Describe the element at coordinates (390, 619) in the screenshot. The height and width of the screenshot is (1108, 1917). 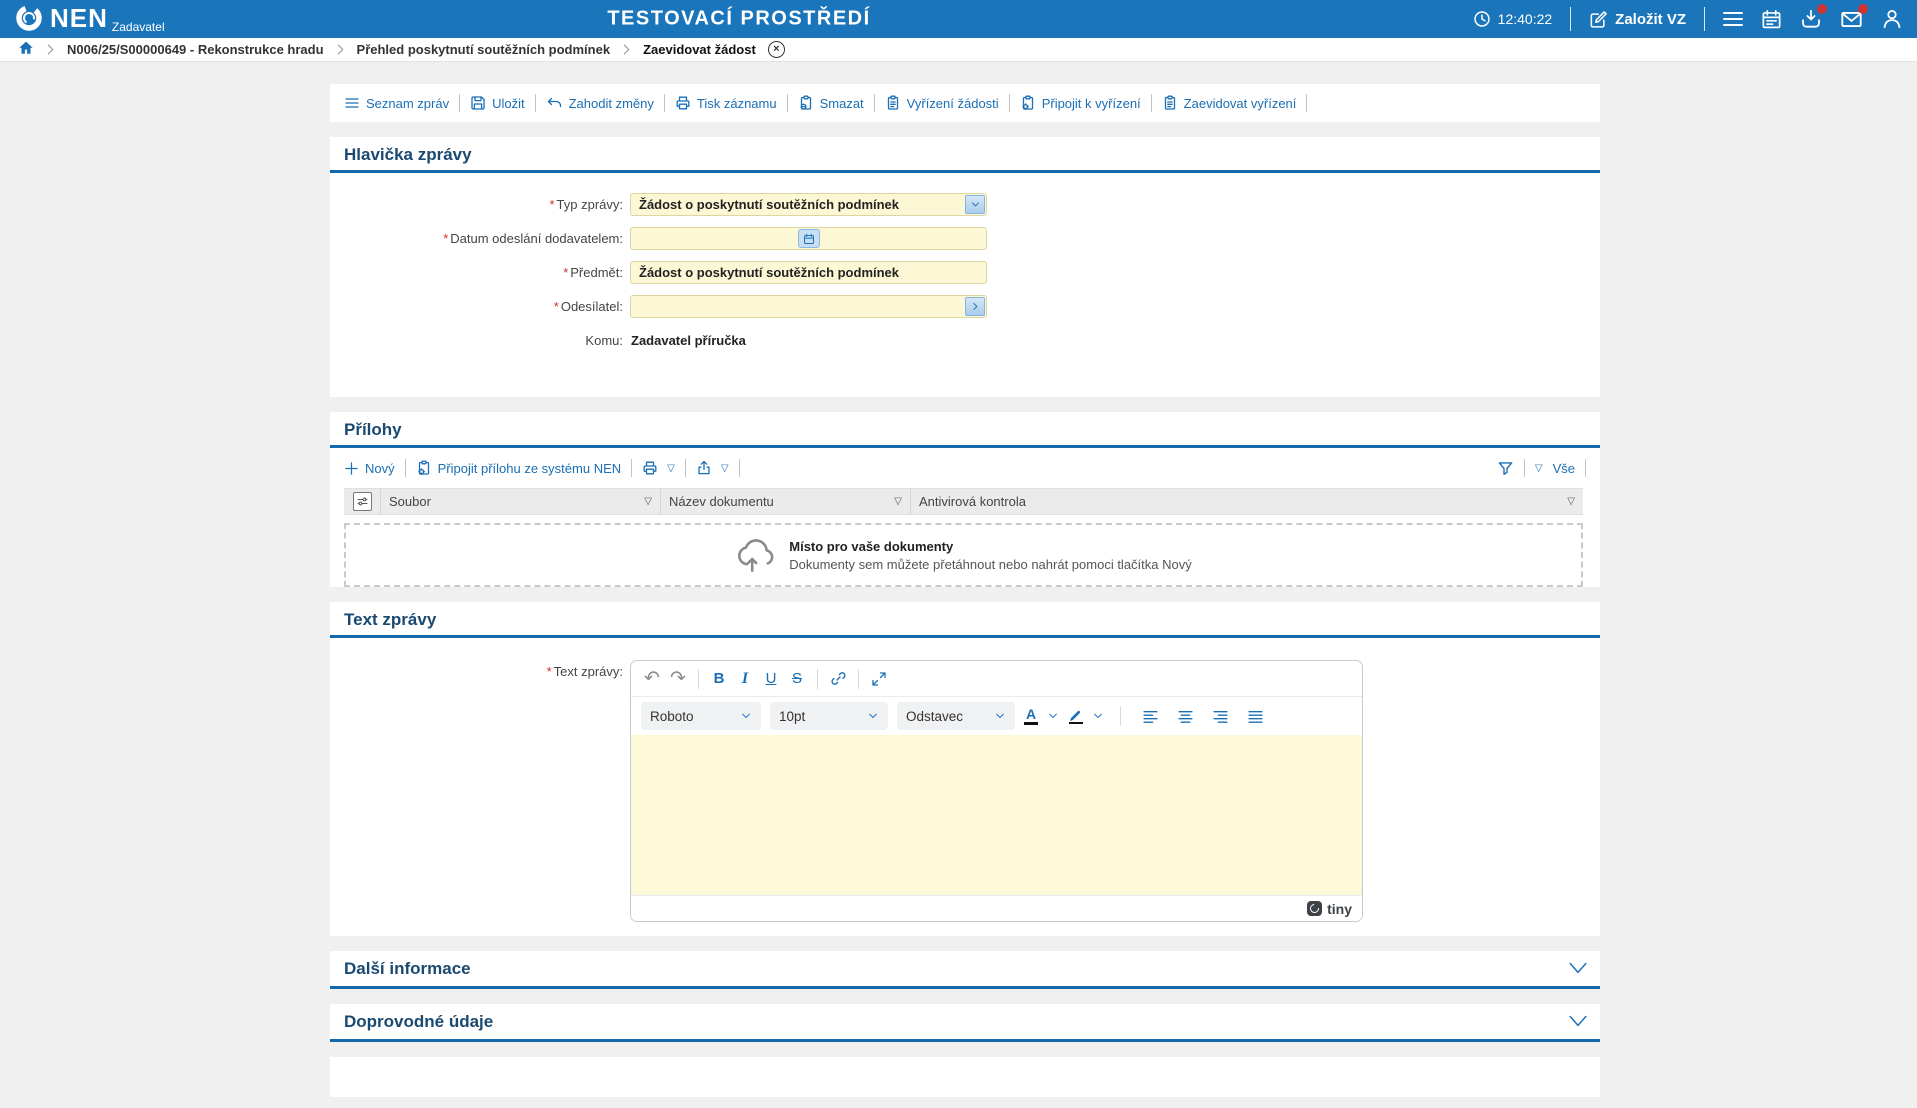
I see `section-title: Text zprávy` at that location.